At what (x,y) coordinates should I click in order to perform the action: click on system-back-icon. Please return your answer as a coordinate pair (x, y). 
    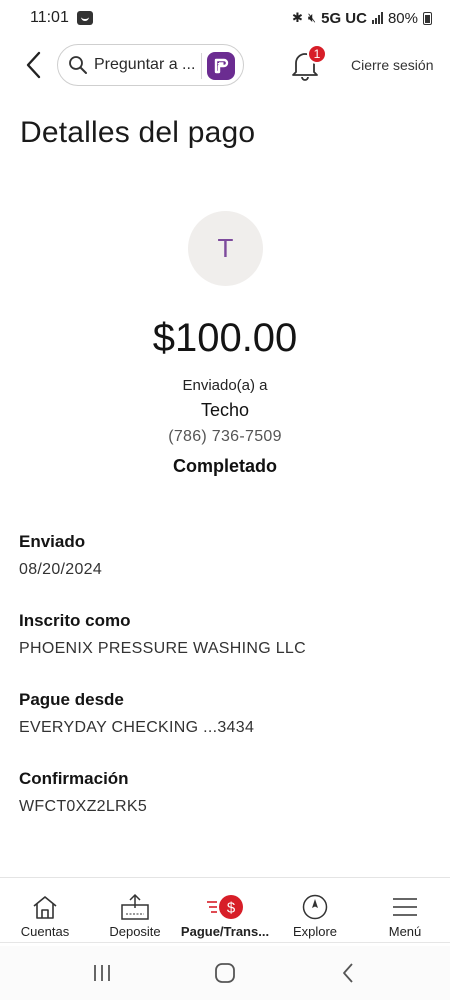
    Looking at the image, I should click on (348, 973).